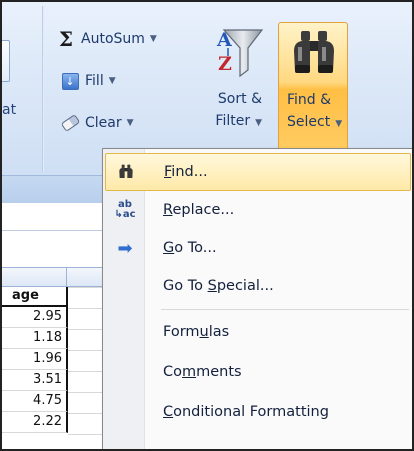  I want to click on previous-group-label: at, so click(9, 110).